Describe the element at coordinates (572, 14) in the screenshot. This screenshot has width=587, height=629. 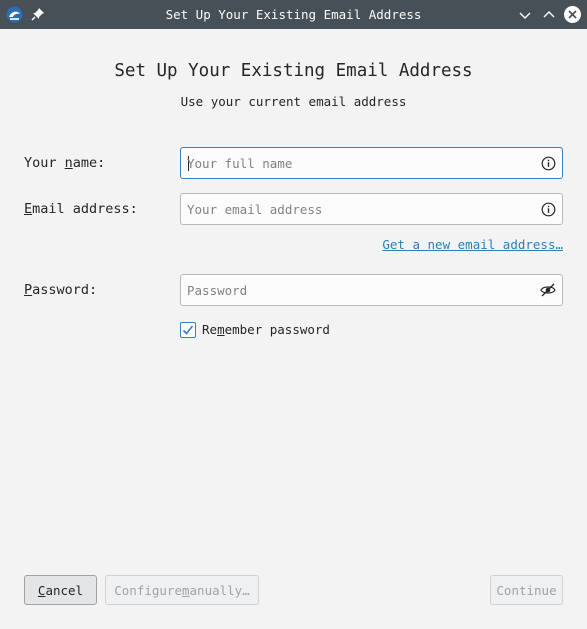
I see `close-icon` at that location.